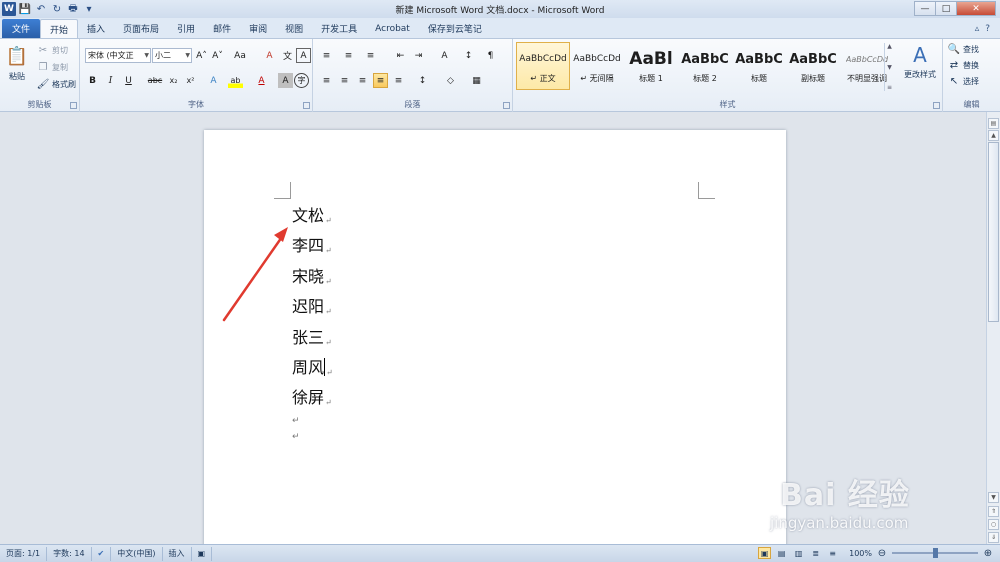 The height and width of the screenshot is (562, 1000). What do you see at coordinates (258, 28) in the screenshot?
I see `tab-review: 审阅` at bounding box center [258, 28].